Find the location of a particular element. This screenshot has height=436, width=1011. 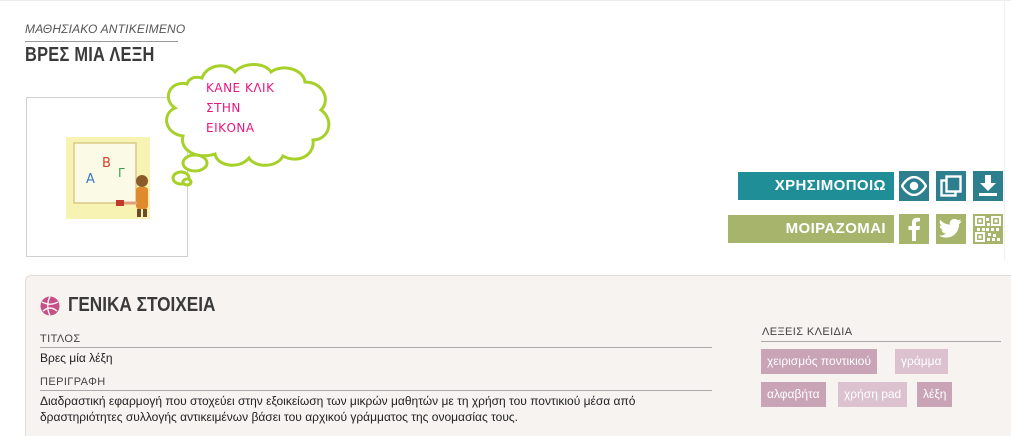

keyword-tag: χρήση pad is located at coordinates (873, 394).